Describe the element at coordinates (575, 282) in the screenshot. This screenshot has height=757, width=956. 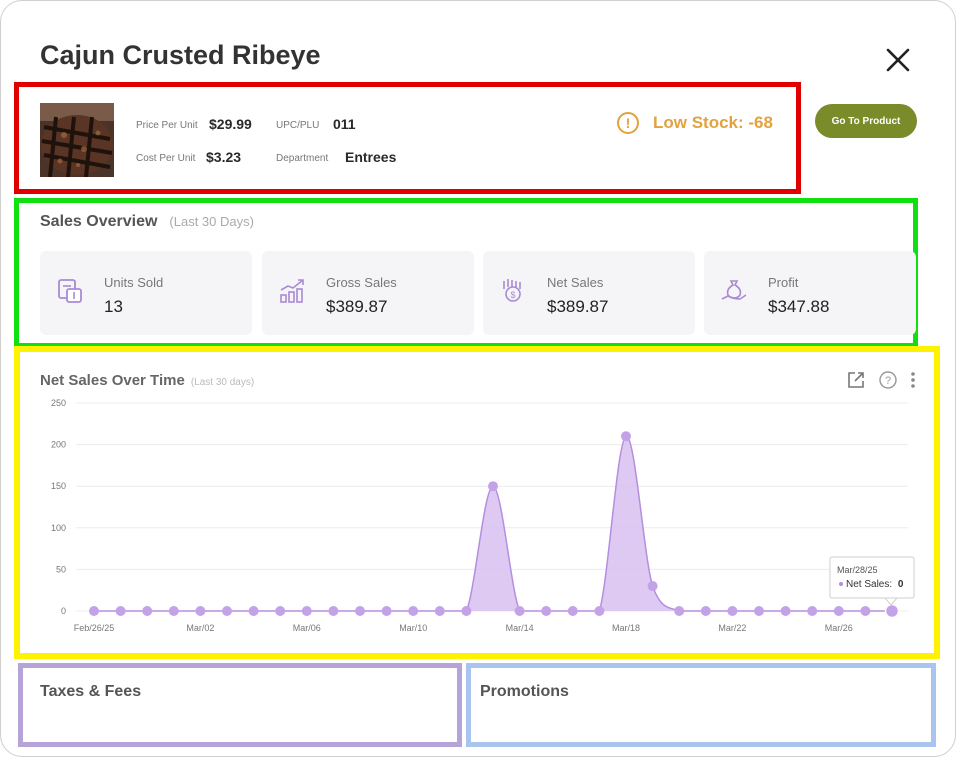
I see `stat-label: Net Sales` at that location.